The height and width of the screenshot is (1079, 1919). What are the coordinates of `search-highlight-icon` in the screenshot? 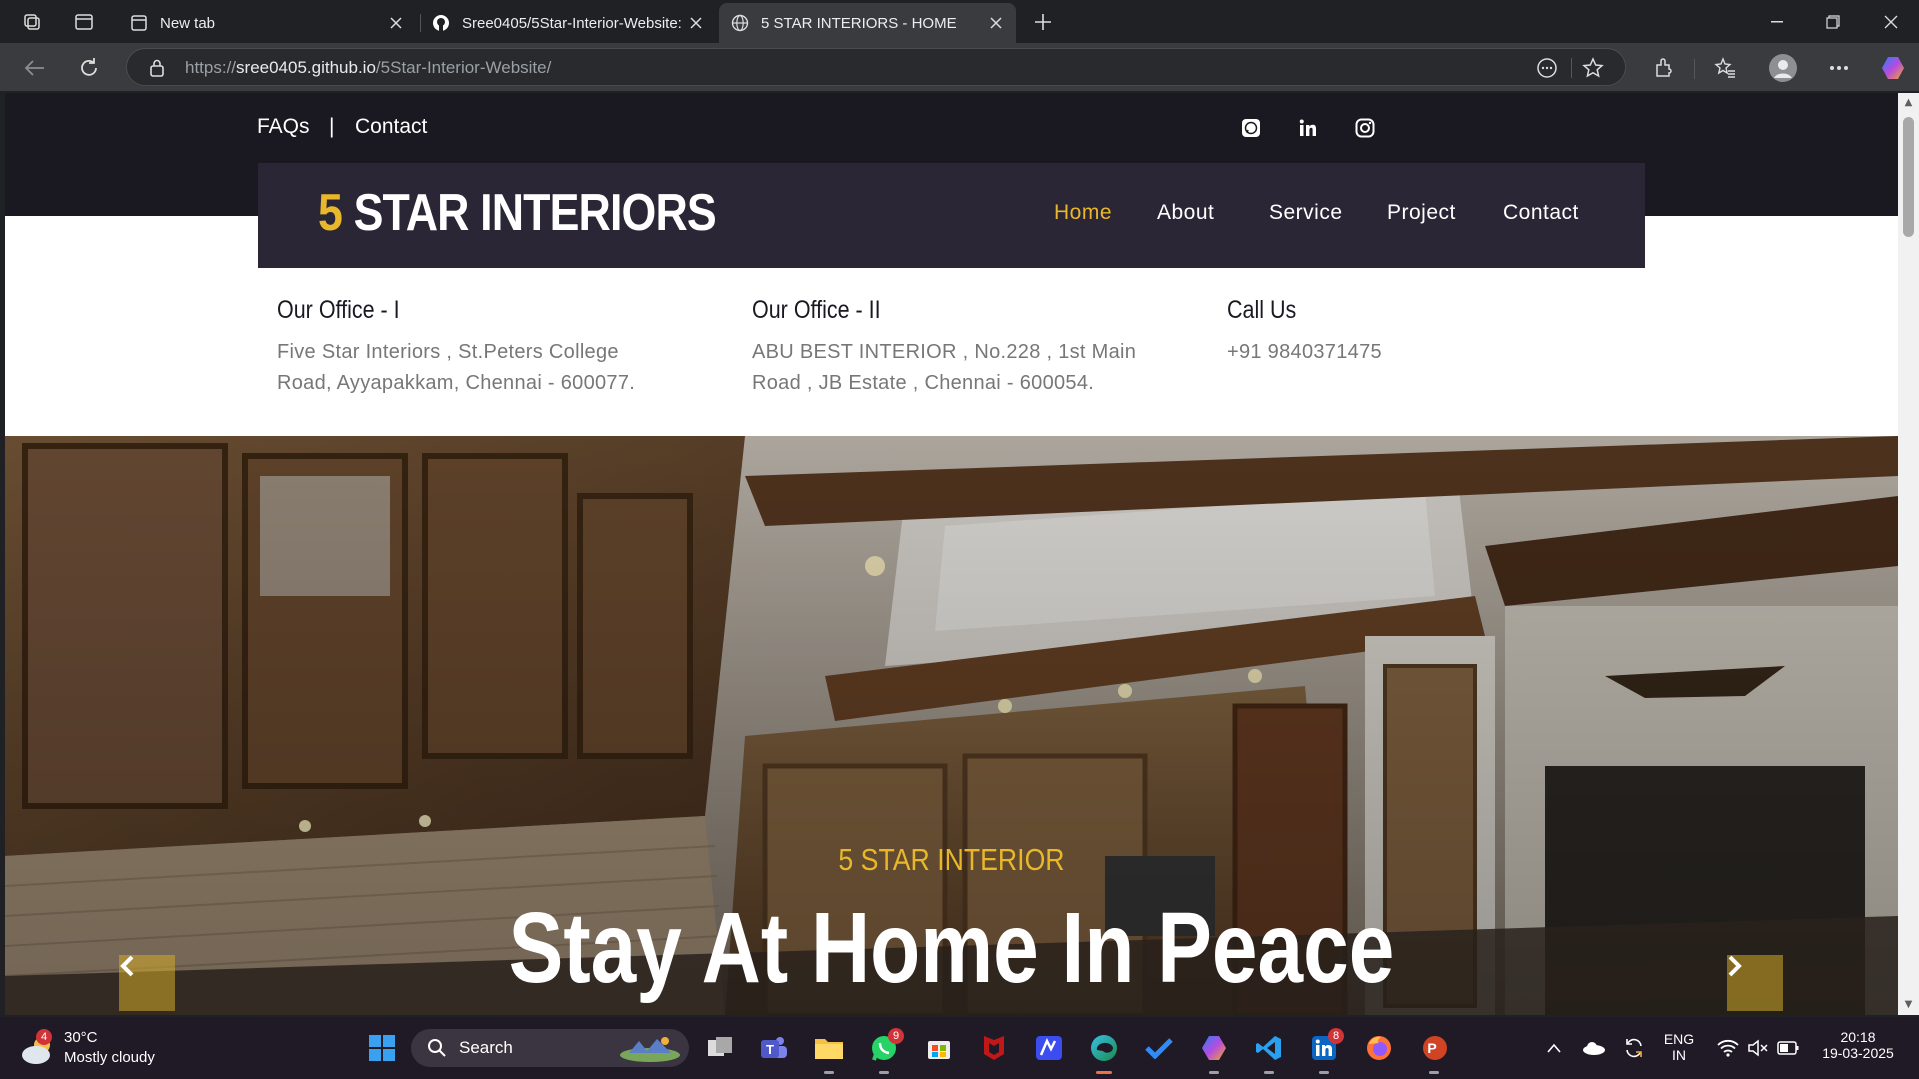 It's located at (650, 1049).